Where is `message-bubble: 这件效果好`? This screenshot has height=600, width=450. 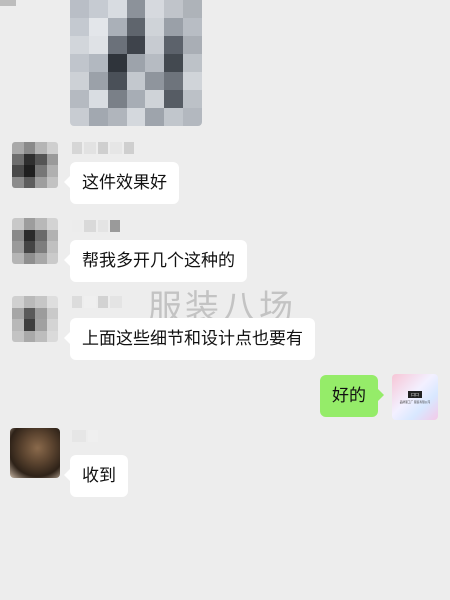
message-bubble: 这件效果好 is located at coordinates (121, 183).